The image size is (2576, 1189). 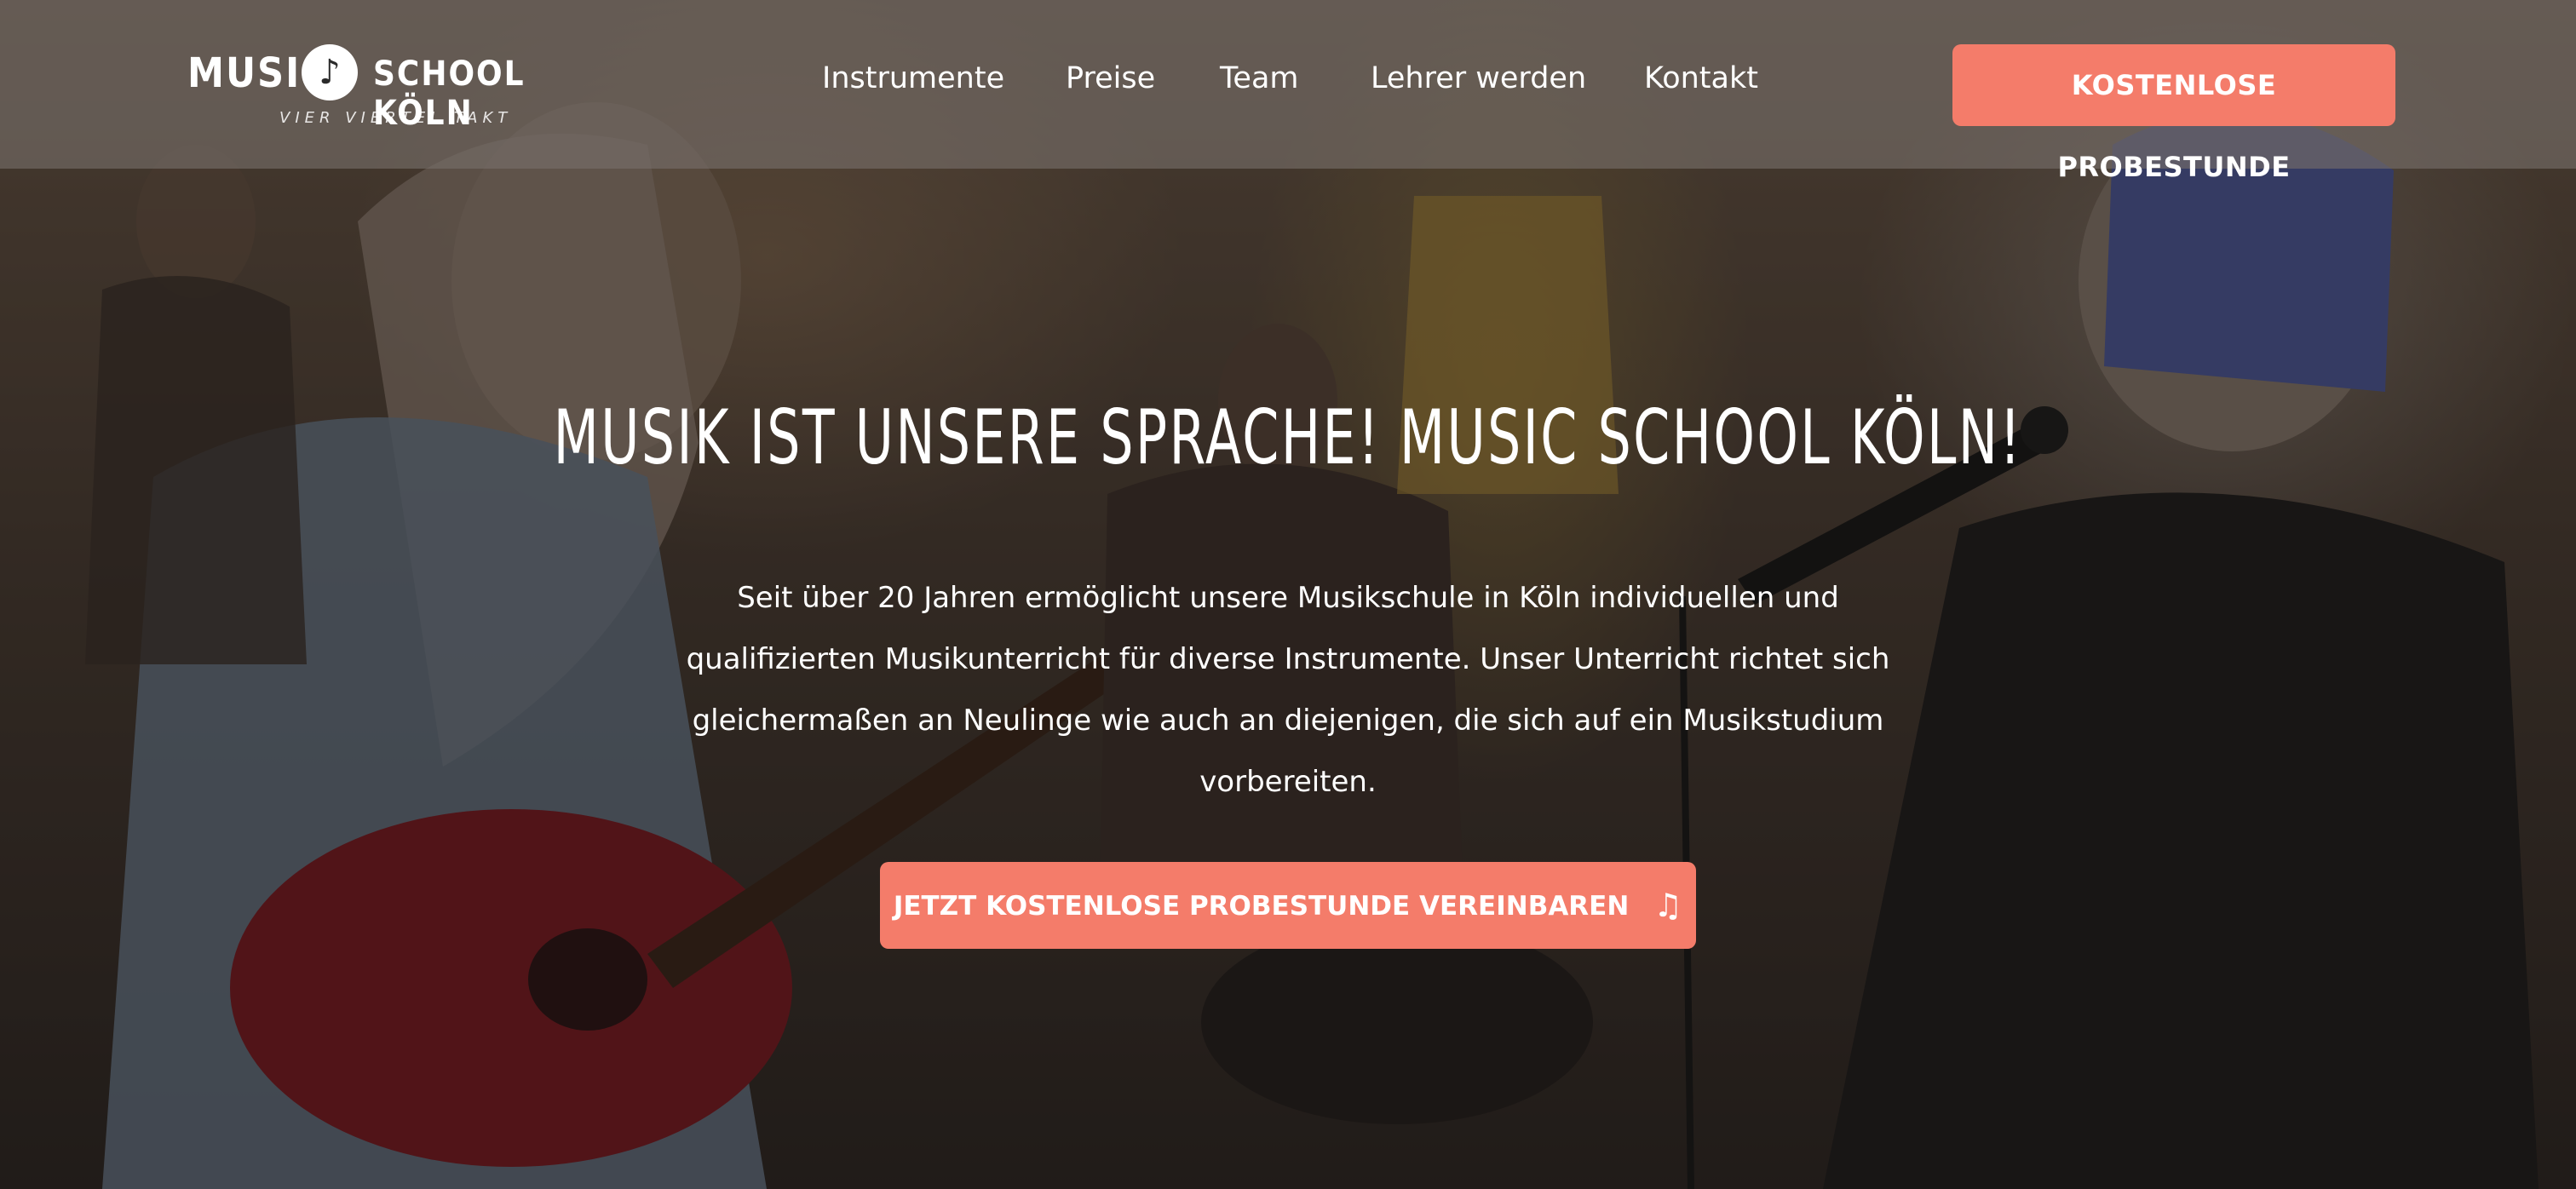 I want to click on nav-item-preise: Preise, so click(x=1110, y=78).